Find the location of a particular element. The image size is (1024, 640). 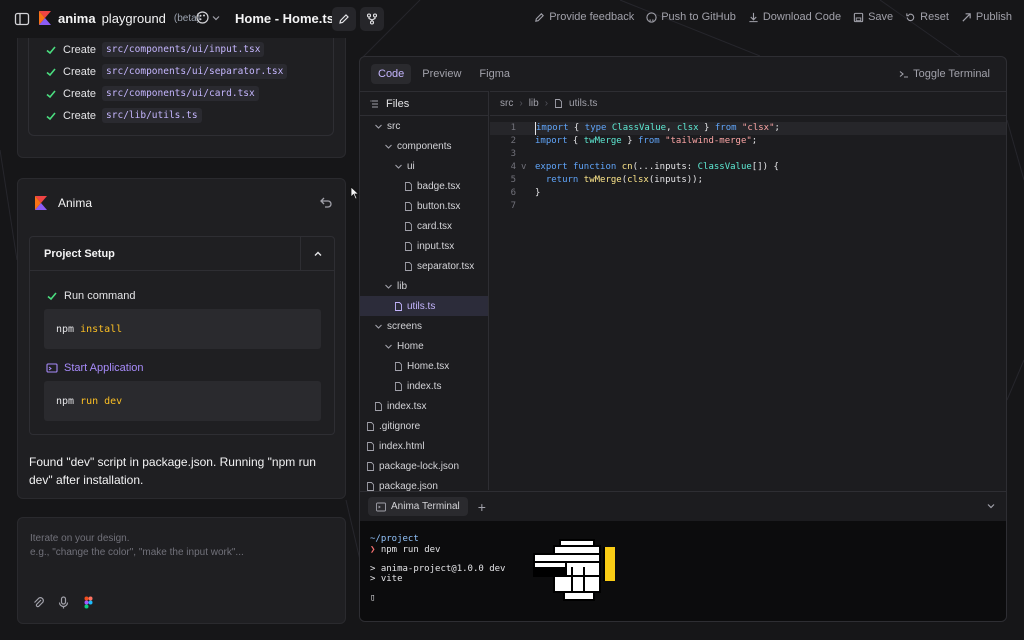

terminal-icon is located at coordinates (52, 368).